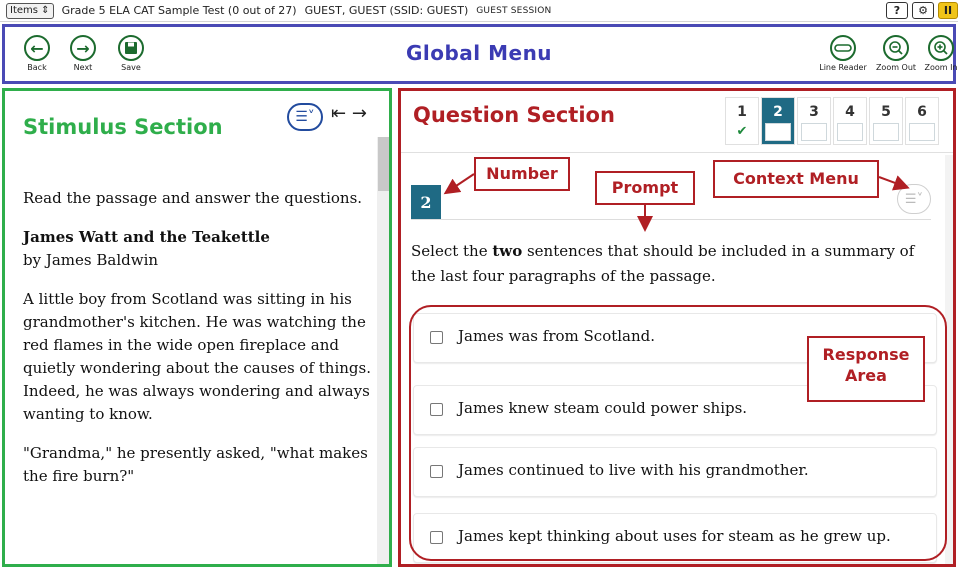 This screenshot has height=567, width=958. What do you see at coordinates (645, 188) in the screenshot?
I see `callout-prompt: Prompt` at bounding box center [645, 188].